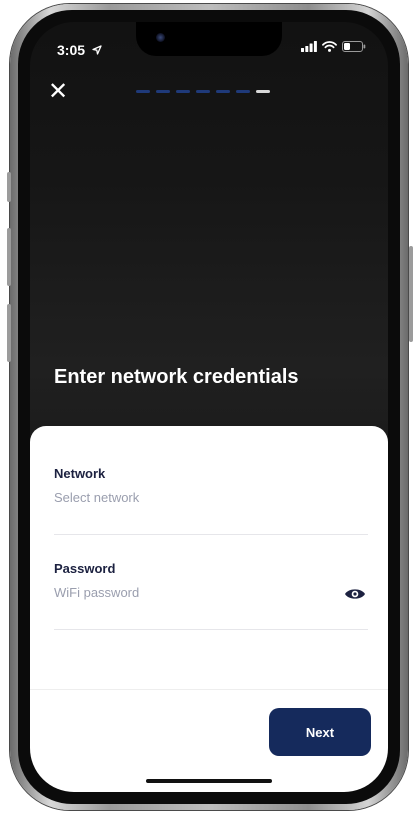  What do you see at coordinates (209, 689) in the screenshot?
I see `footer-divider` at bounding box center [209, 689].